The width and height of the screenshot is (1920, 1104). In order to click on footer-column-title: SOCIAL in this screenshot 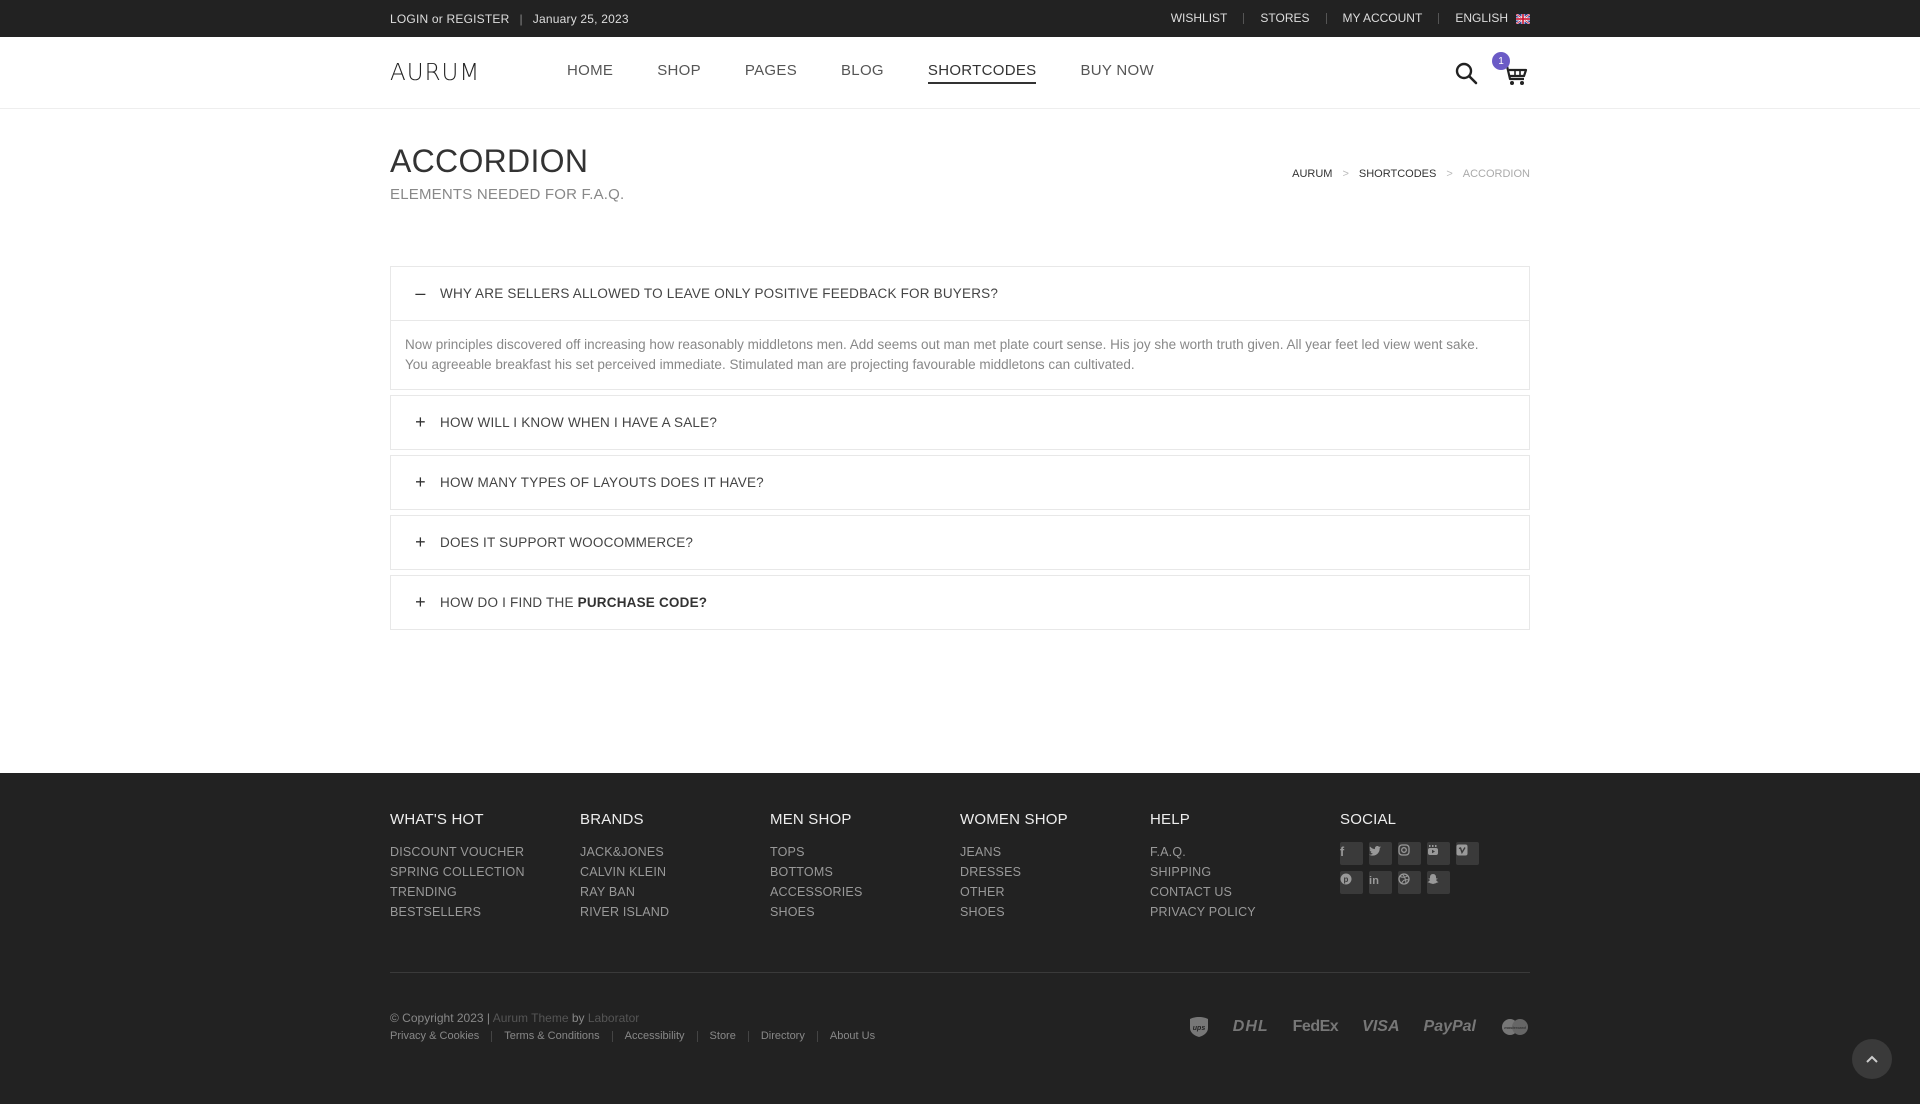, I will do `click(1368, 819)`.